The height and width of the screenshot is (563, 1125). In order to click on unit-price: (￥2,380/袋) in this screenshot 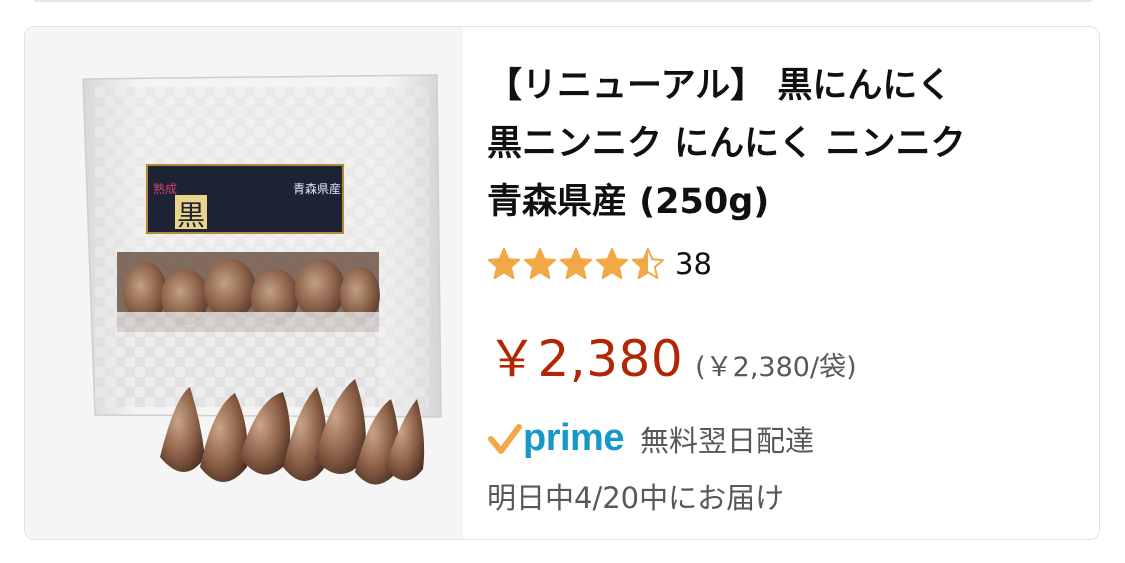, I will do `click(776, 367)`.